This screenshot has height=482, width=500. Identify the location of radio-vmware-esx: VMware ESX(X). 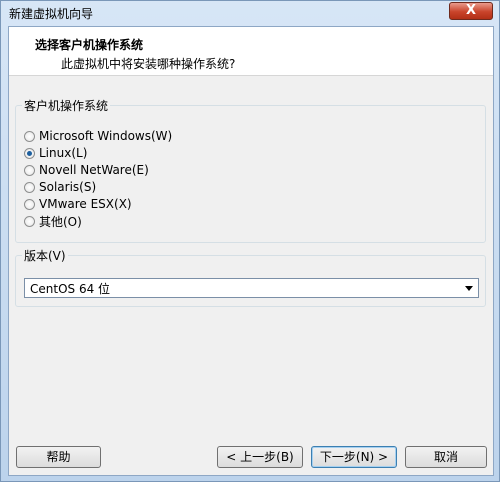
(78, 204).